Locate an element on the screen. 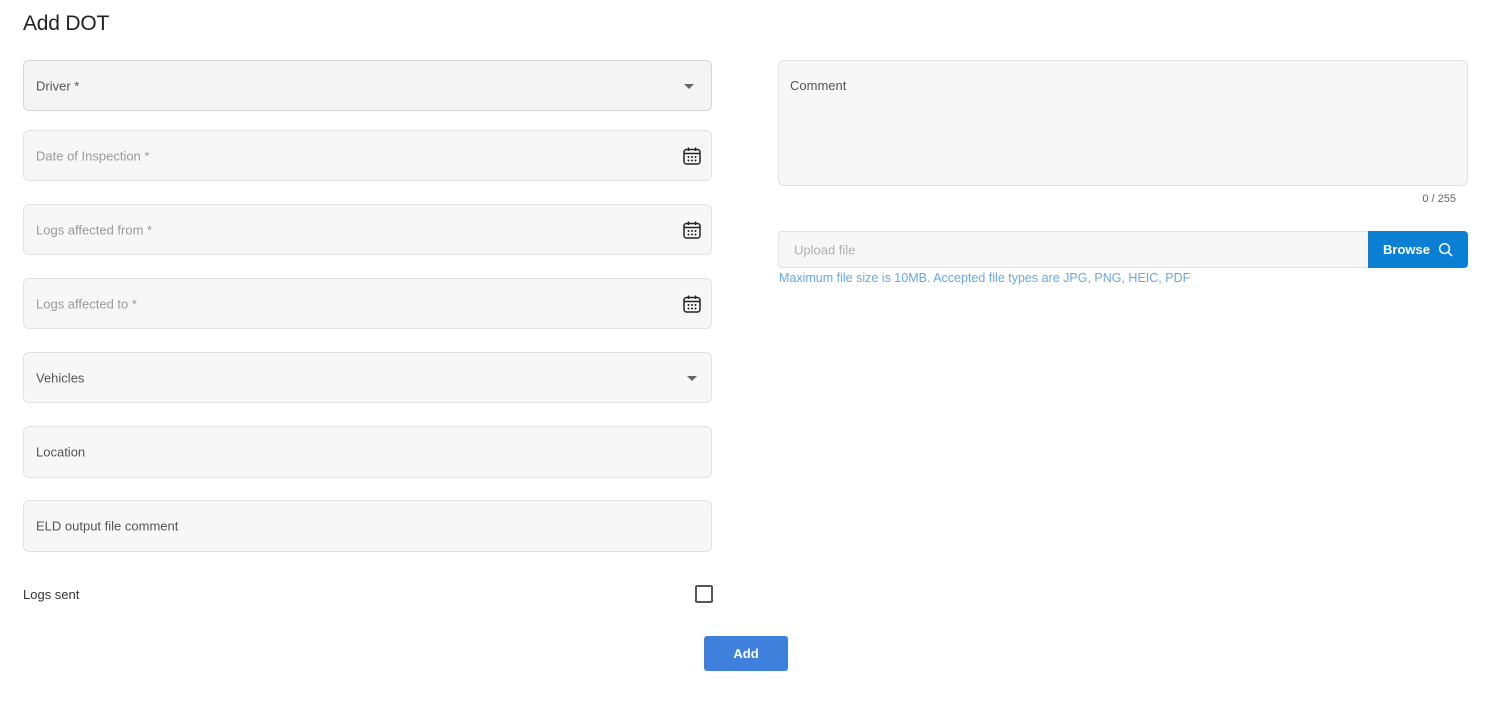 The width and height of the screenshot is (1504, 710). vehicles-select: Vehicles is located at coordinates (367, 377).